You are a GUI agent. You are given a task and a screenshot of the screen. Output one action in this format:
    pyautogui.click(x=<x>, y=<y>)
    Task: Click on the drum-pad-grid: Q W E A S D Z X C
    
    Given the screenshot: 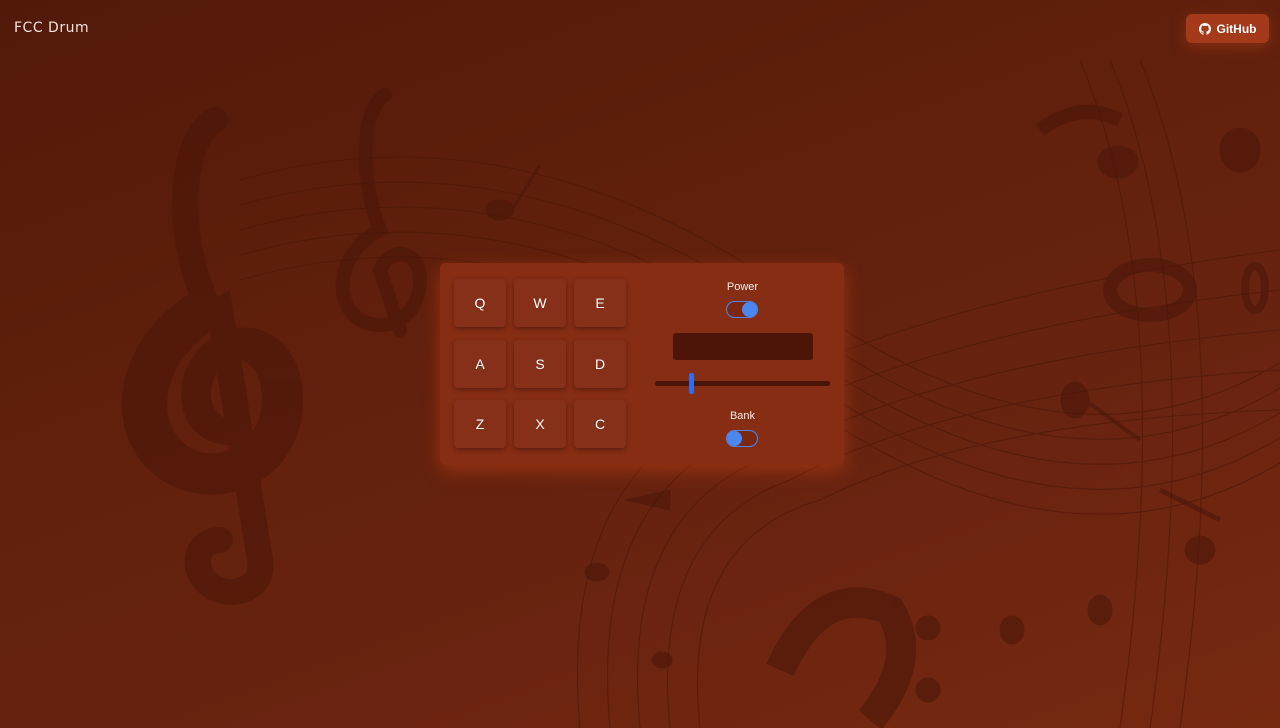 What is the action you would take?
    pyautogui.click(x=543, y=368)
    